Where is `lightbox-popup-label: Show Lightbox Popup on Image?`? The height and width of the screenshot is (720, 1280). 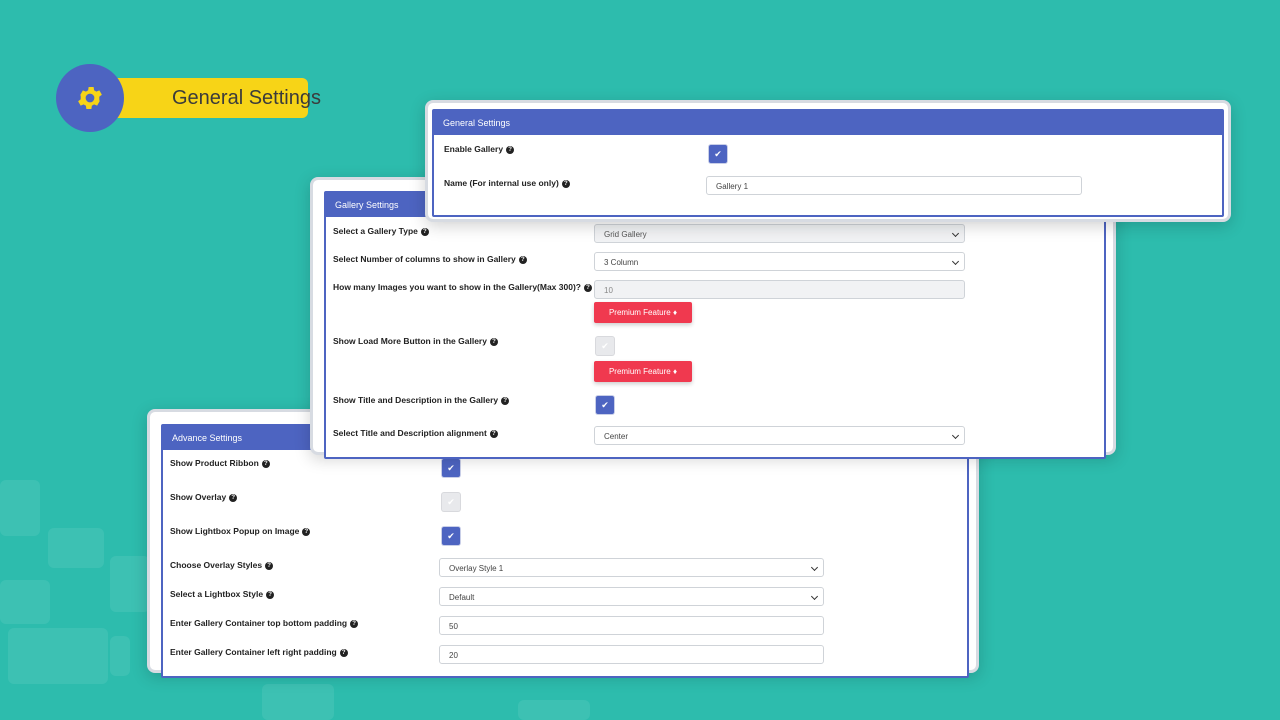
lightbox-popup-label: Show Lightbox Popup on Image? is located at coordinates (240, 531).